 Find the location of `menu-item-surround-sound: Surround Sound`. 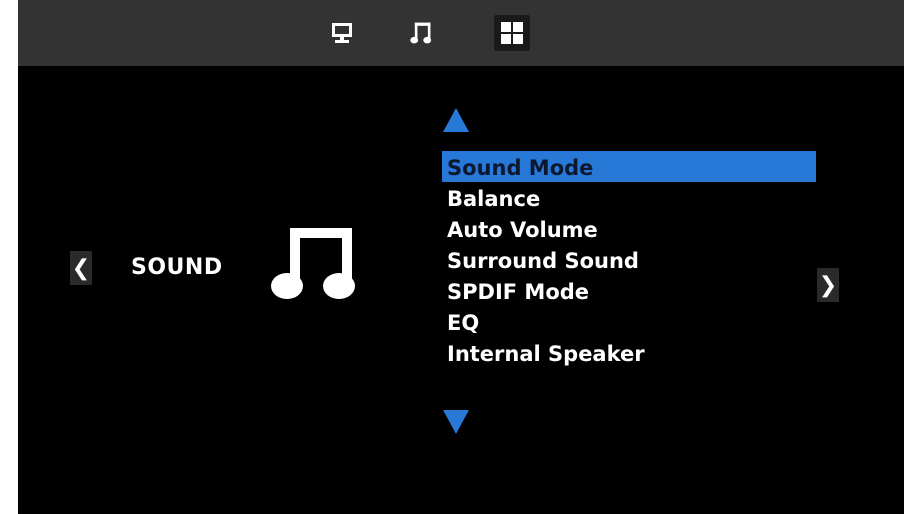

menu-item-surround-sound: Surround Sound is located at coordinates (629, 259).